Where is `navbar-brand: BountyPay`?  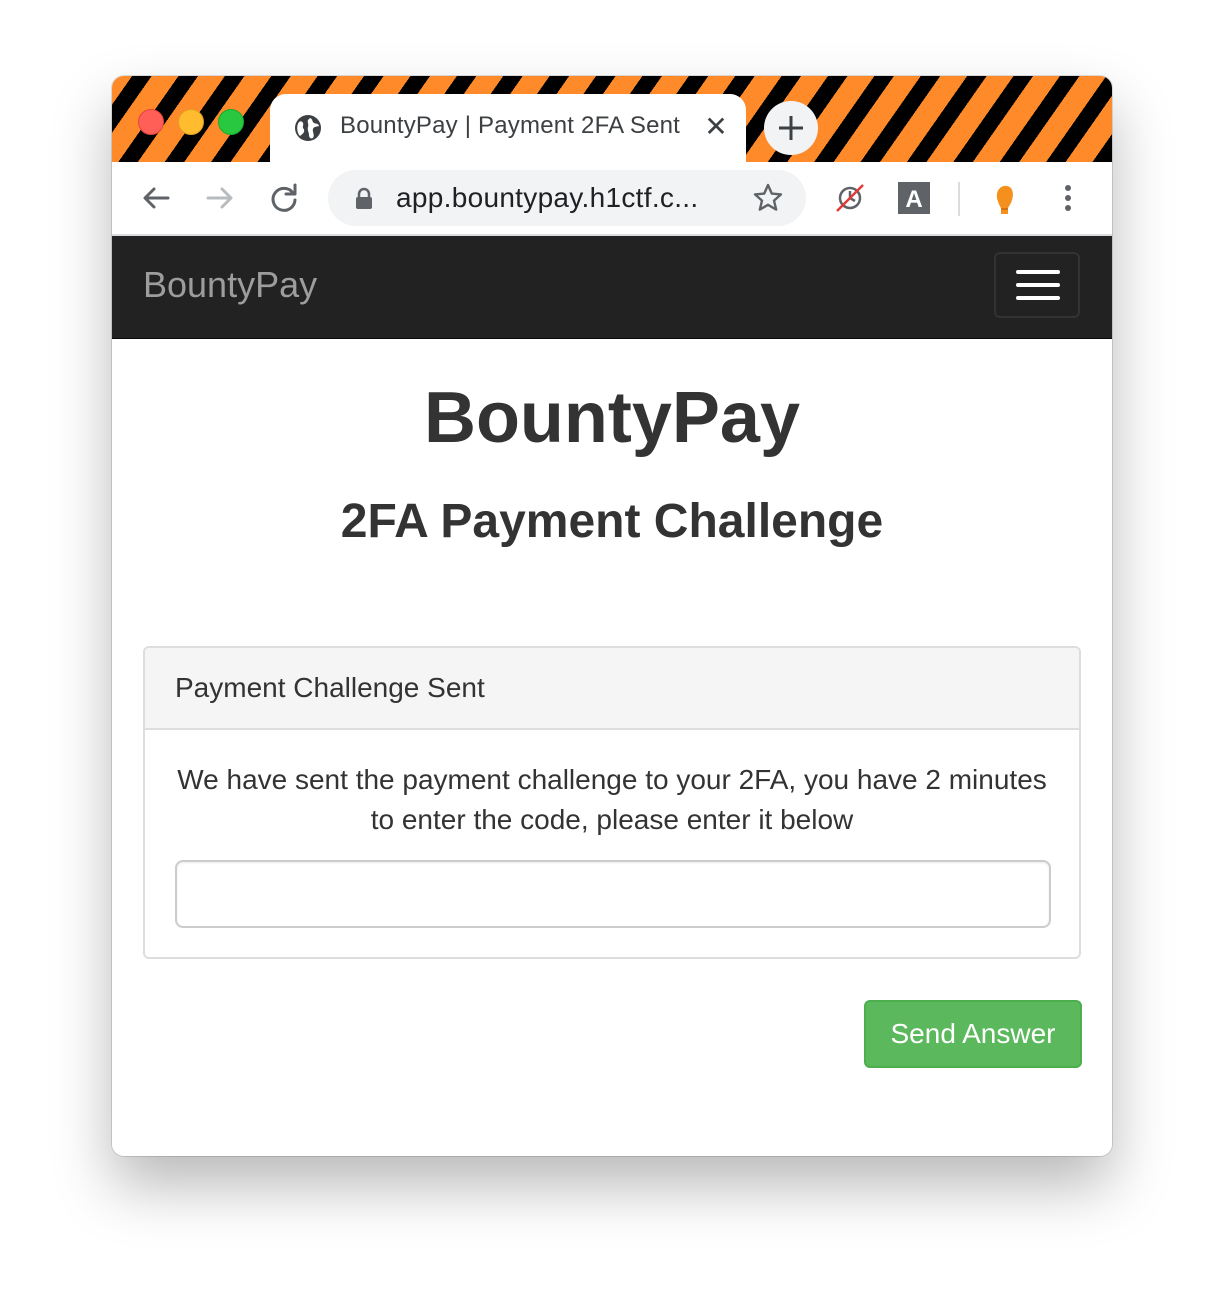
navbar-brand: BountyPay is located at coordinates (230, 285).